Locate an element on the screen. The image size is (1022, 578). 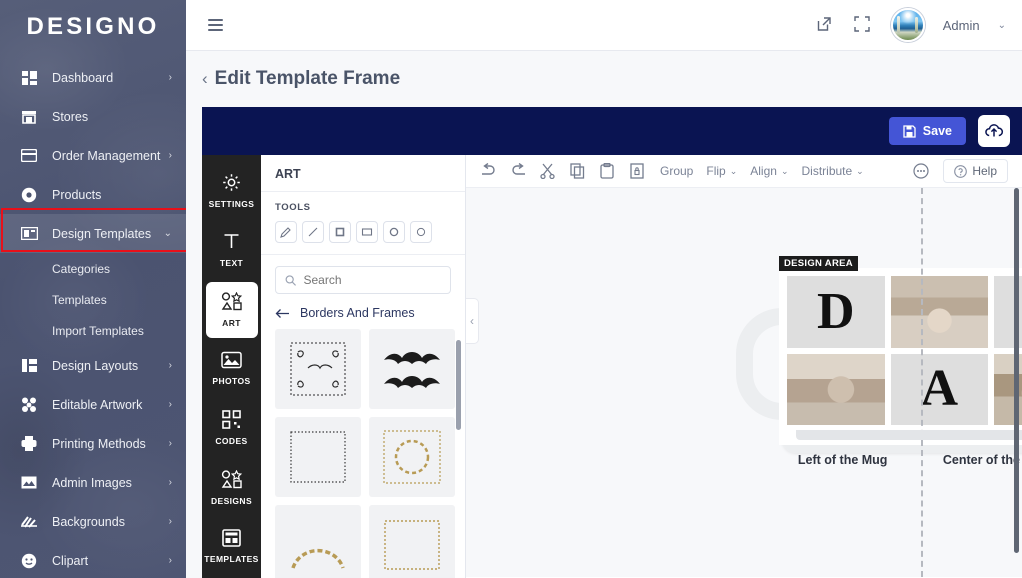
filled-square-icon is located at coordinates (340, 232).